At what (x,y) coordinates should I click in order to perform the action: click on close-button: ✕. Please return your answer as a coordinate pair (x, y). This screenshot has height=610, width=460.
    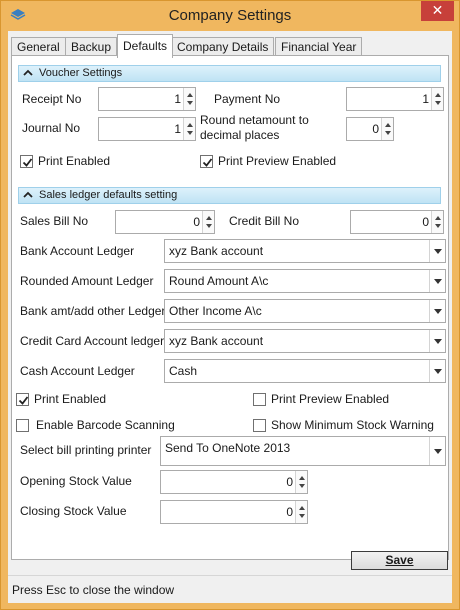
    Looking at the image, I should click on (437, 11).